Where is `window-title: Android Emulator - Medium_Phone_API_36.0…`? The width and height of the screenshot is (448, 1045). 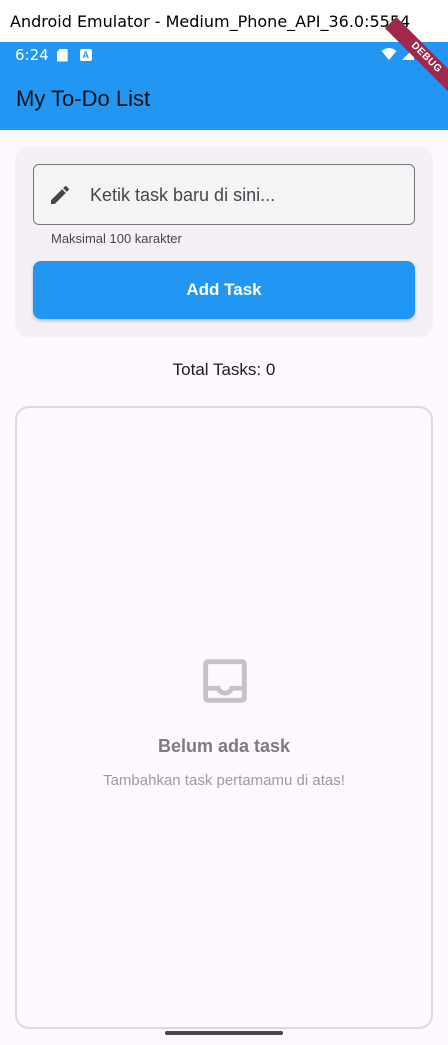 window-title: Android Emulator - Medium_Phone_API_36.0… is located at coordinates (210, 21).